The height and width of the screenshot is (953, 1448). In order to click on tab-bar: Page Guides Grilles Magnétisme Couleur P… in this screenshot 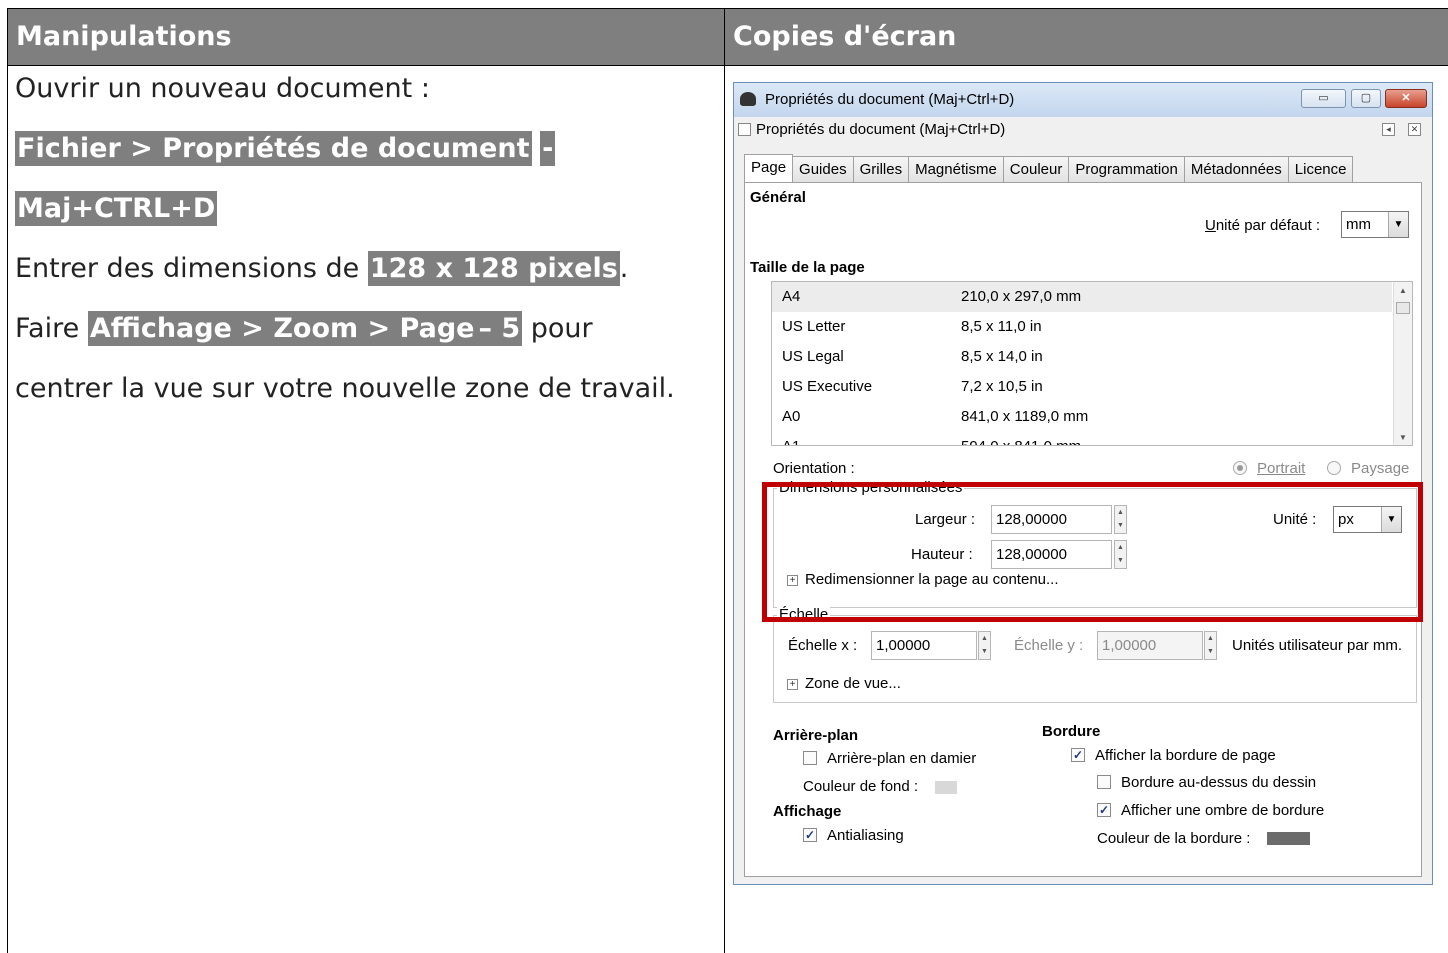, I will do `click(1049, 169)`.